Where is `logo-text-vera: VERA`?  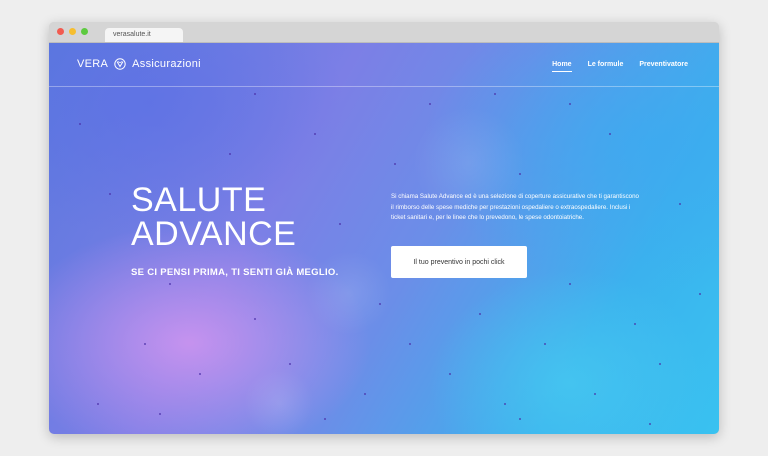 logo-text-vera: VERA is located at coordinates (93, 64).